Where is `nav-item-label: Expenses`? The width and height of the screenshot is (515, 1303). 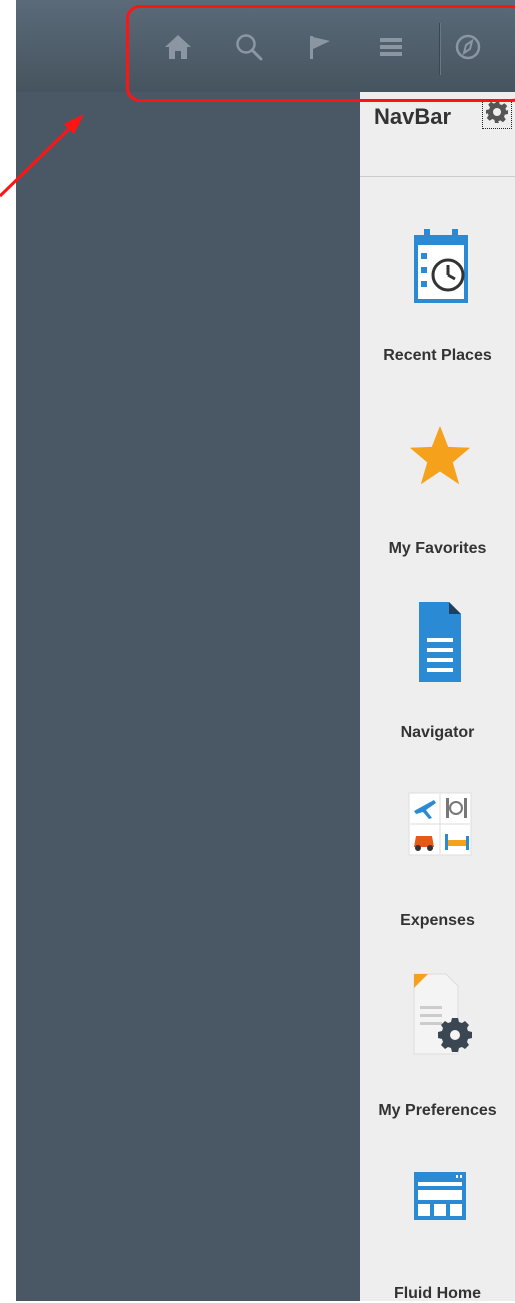
nav-item-label: Expenses is located at coordinates (437, 920).